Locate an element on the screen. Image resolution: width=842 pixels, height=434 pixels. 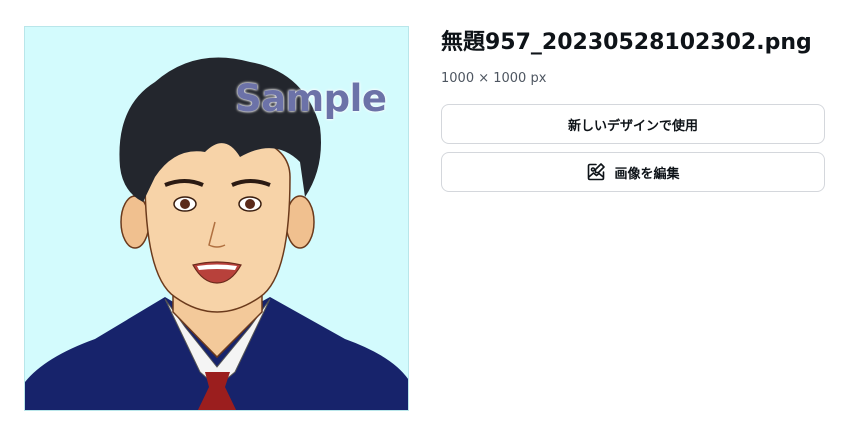
edit-image-button: 画像を編集 is located at coordinates (633, 172).